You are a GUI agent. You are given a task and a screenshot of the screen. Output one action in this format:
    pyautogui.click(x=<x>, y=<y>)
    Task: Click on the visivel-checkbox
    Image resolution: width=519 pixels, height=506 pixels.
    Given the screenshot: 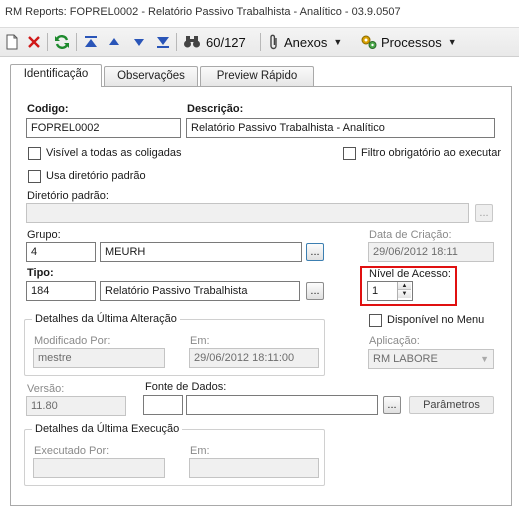 What is the action you would take?
    pyautogui.click(x=34, y=153)
    